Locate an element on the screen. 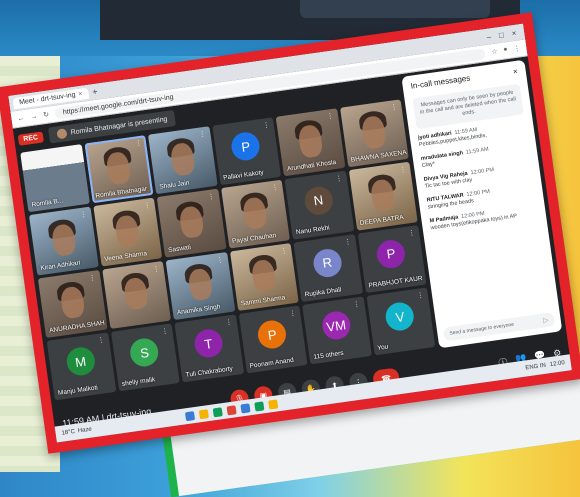 The image size is (580, 497). taskbar-clock: 12:00 is located at coordinates (557, 364).